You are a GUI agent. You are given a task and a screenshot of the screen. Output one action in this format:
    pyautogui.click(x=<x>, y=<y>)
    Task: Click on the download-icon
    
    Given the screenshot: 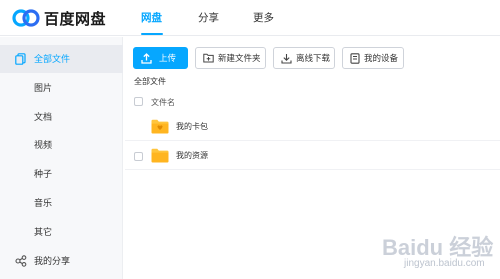 What is the action you would take?
    pyautogui.click(x=286, y=58)
    